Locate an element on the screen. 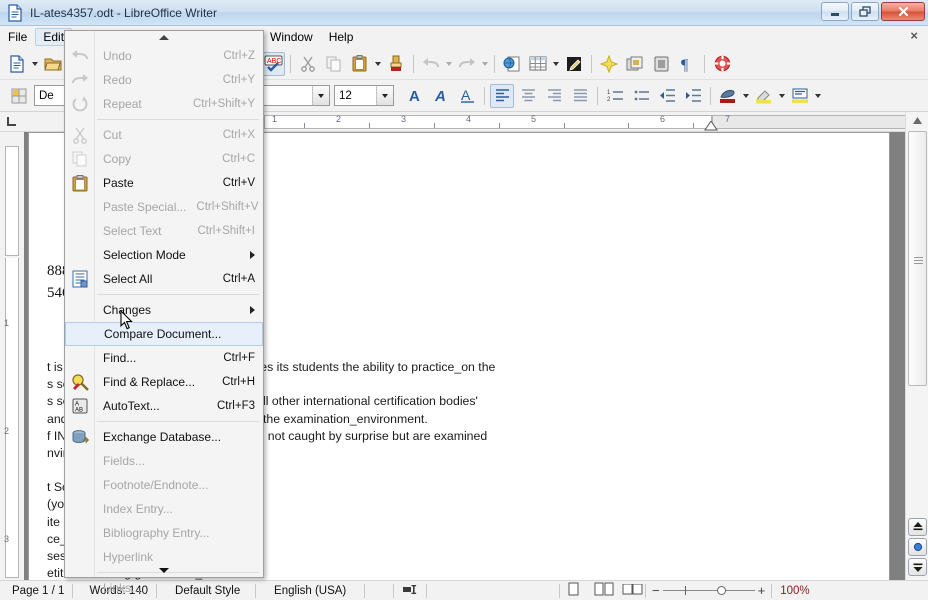  next-page-button is located at coordinates (917, 567).